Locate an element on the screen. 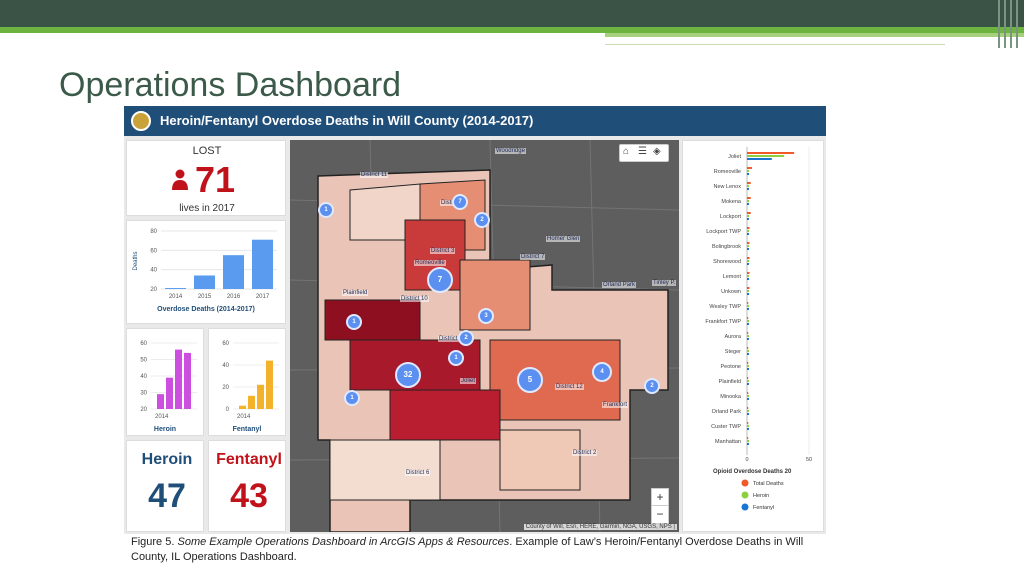  lost-label: LOST is located at coordinates (207, 151).